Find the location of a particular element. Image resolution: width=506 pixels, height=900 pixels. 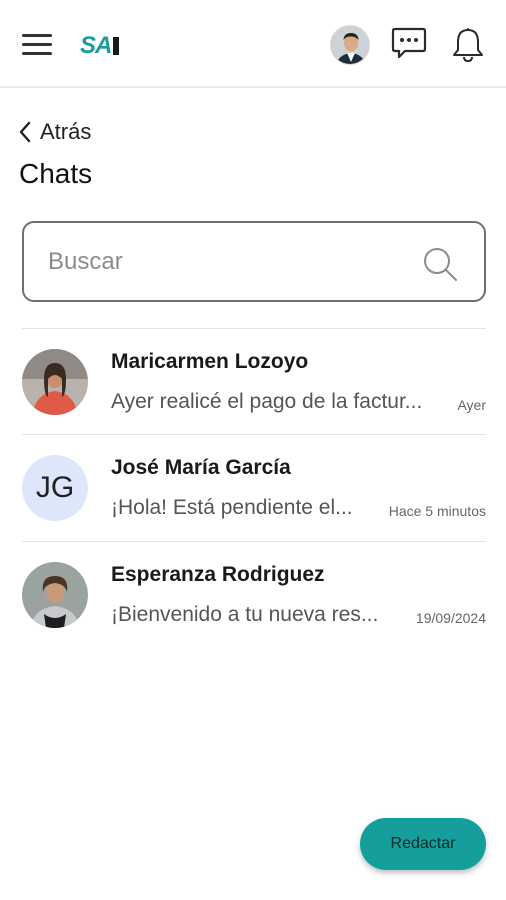

contact-avatar: JG is located at coordinates (55, 488).